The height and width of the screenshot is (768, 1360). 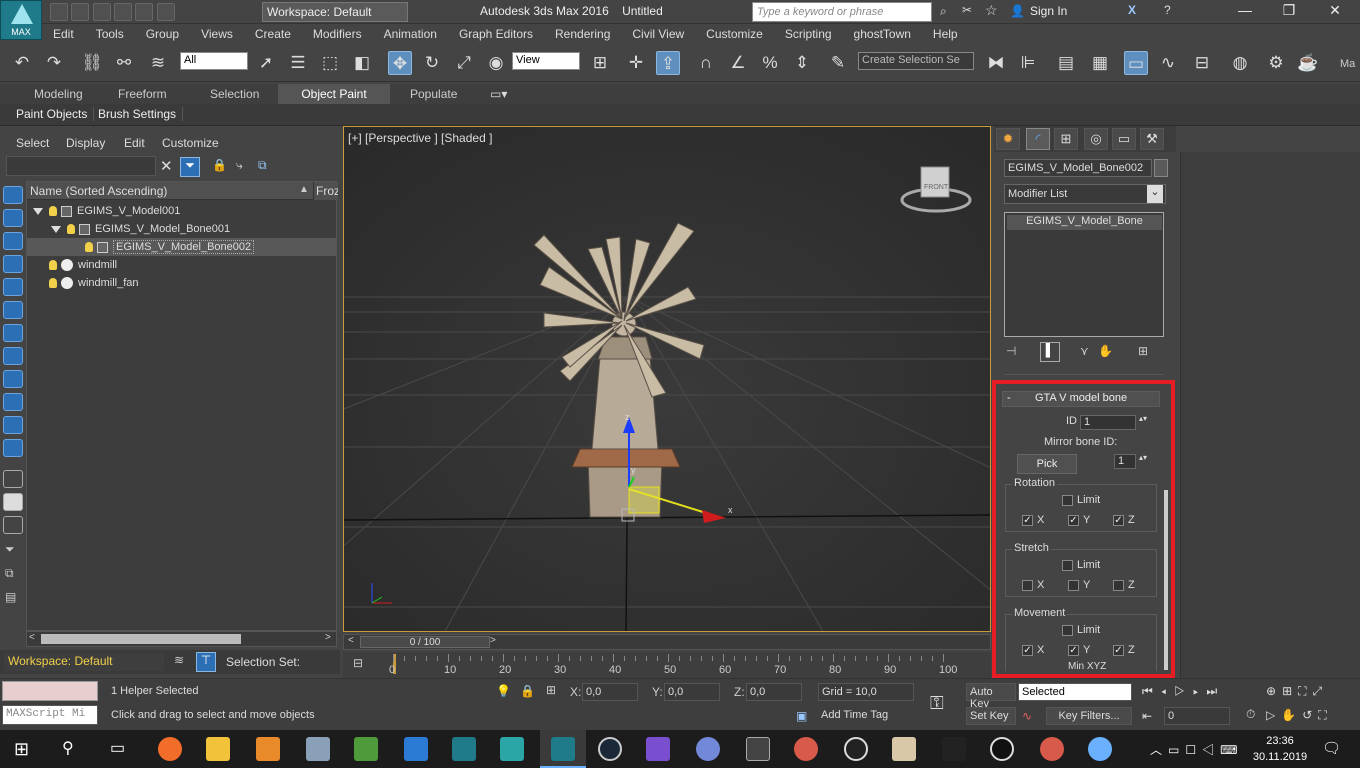 I want to click on scene-row-selected: EGIMS_V_Model_Bone002, so click(x=181, y=247).